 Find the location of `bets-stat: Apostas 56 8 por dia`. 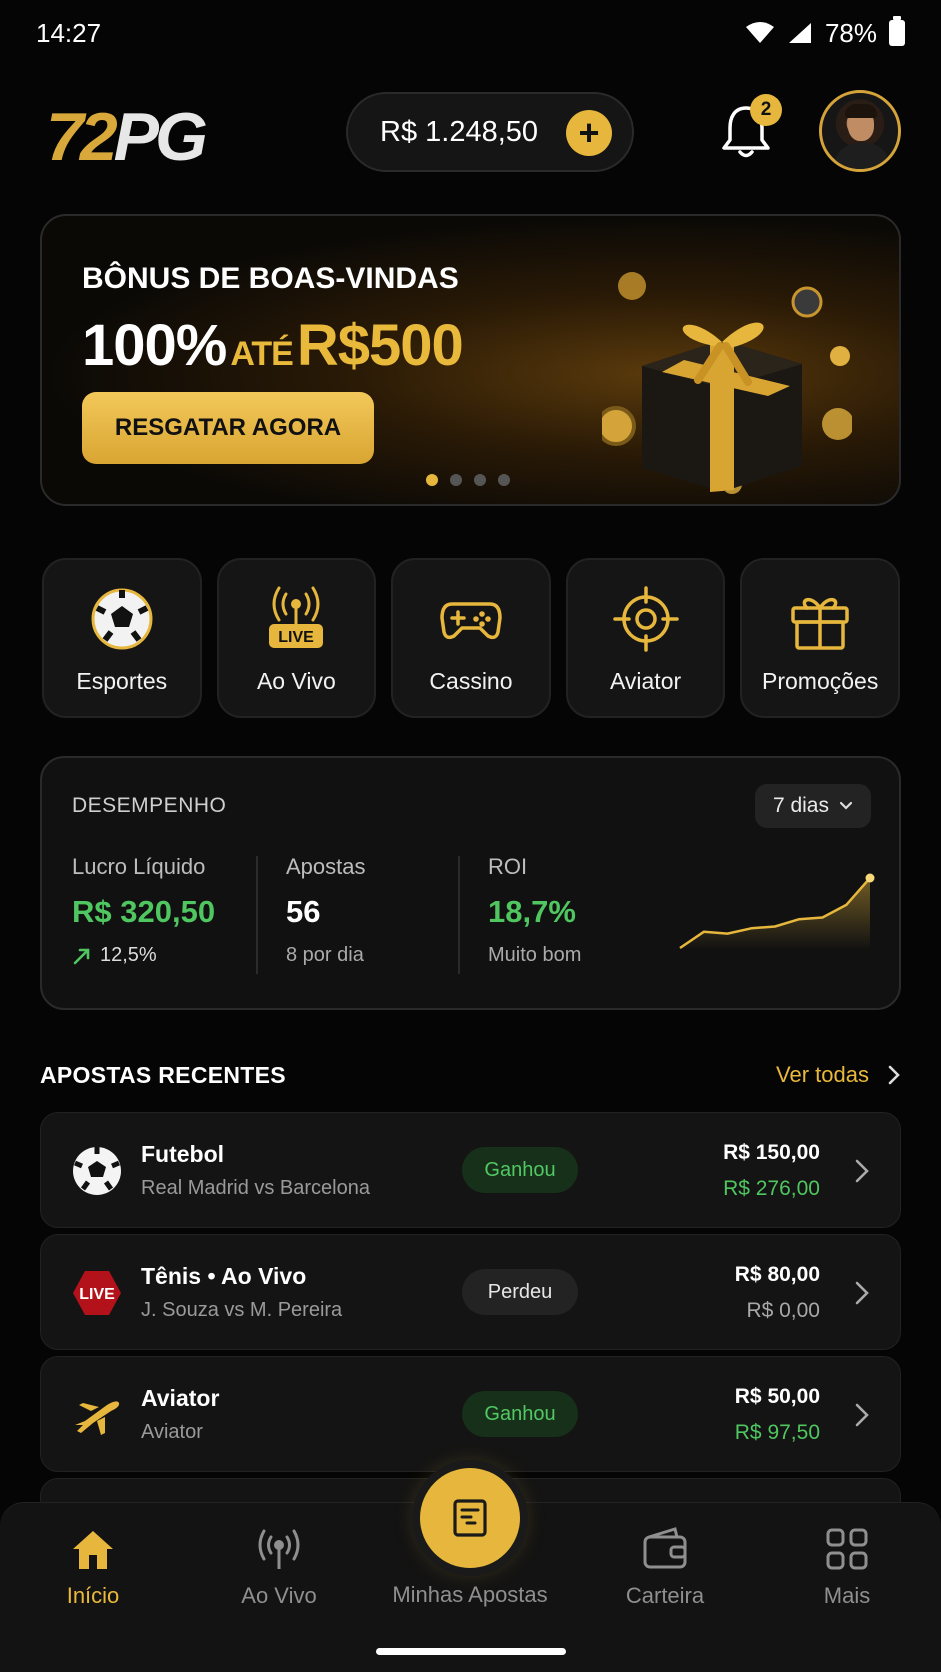

bets-stat: Apostas 56 8 por dia is located at coordinates (326, 910).